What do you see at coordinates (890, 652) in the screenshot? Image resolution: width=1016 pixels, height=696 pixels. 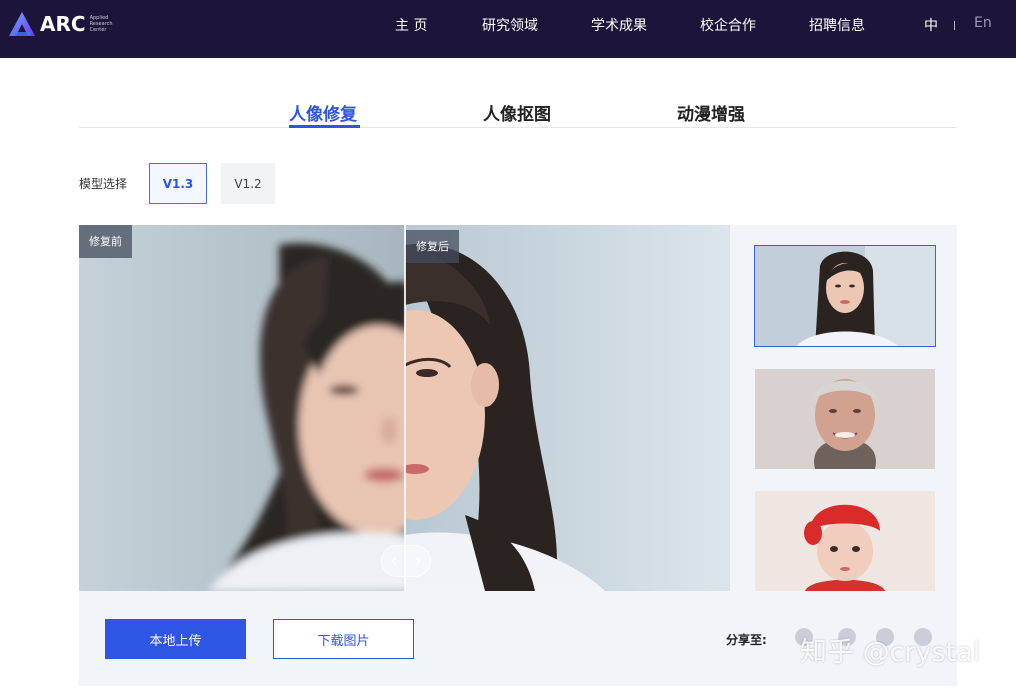 I see `watermark-text: 知乎 @crystal` at bounding box center [890, 652].